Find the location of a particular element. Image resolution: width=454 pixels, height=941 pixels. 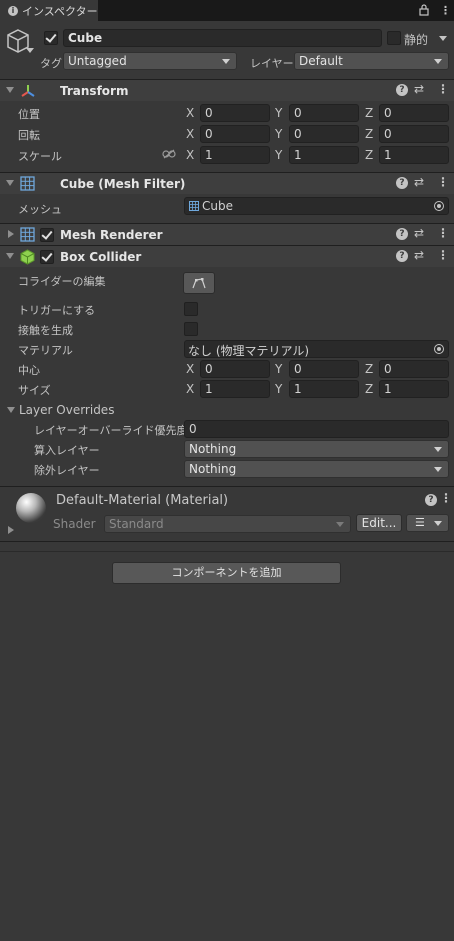

shader-dropdown: Standard is located at coordinates (227, 524).